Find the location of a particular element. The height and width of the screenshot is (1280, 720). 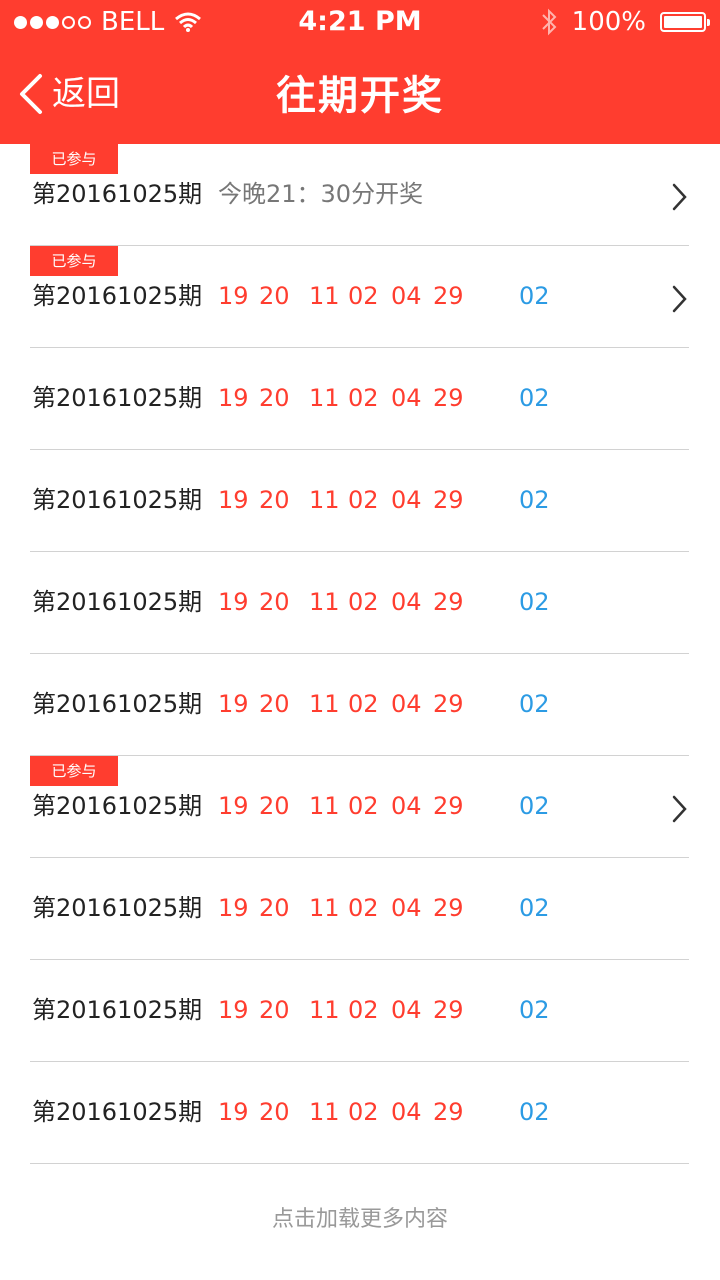

status-bar: BELL 4:21 PM 100% is located at coordinates (360, 22).